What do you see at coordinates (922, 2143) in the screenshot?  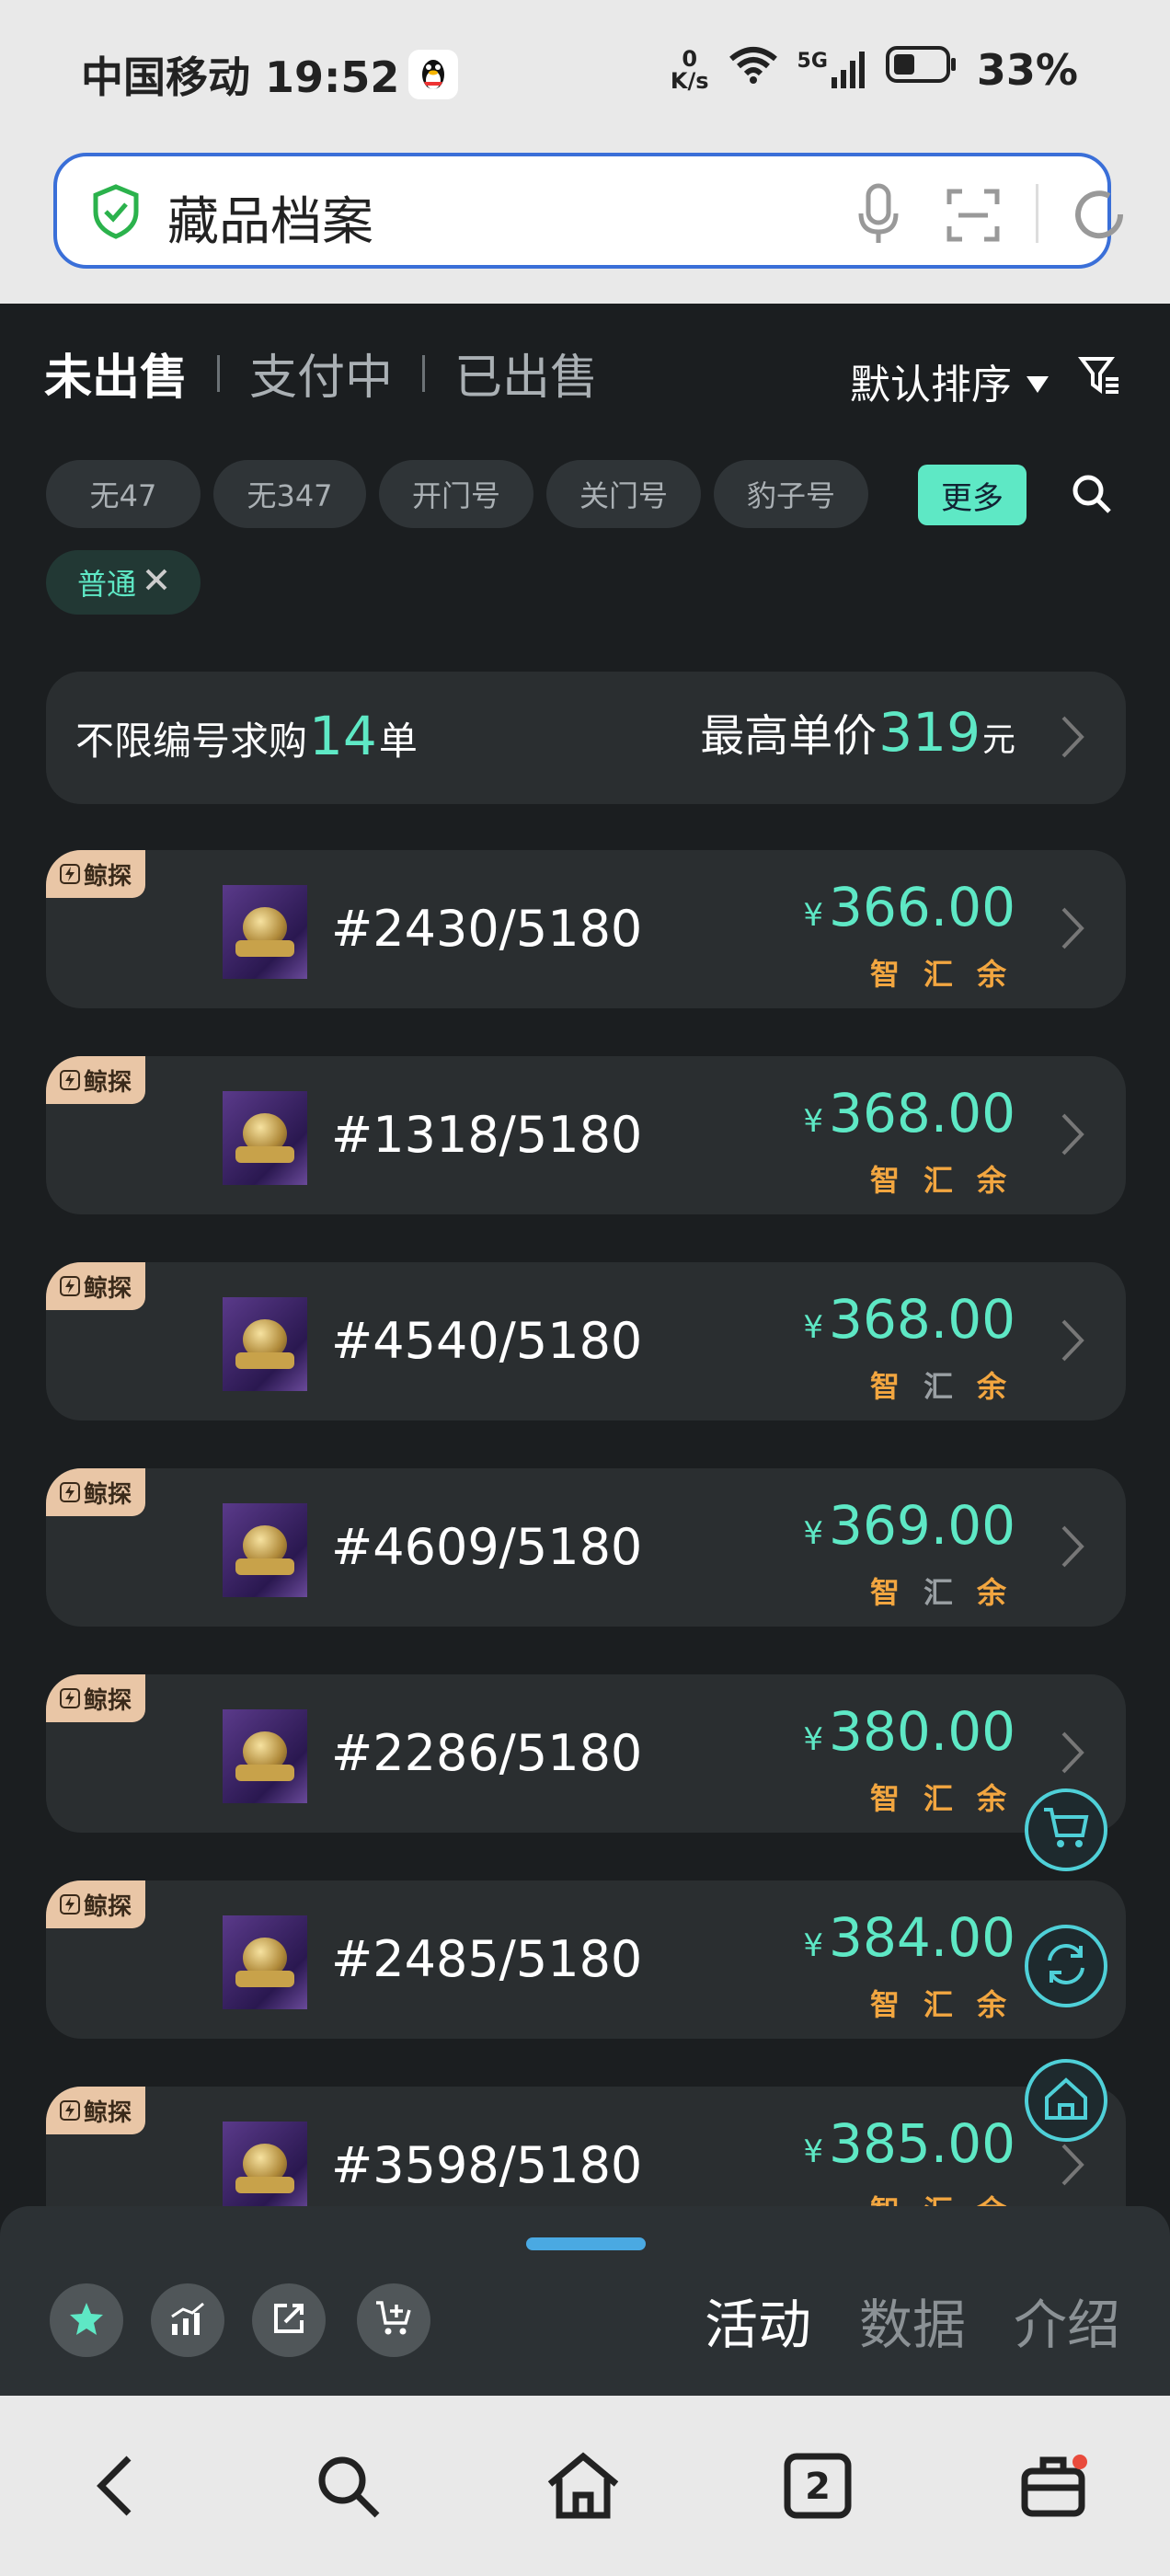 I see `price-value: 385.00` at bounding box center [922, 2143].